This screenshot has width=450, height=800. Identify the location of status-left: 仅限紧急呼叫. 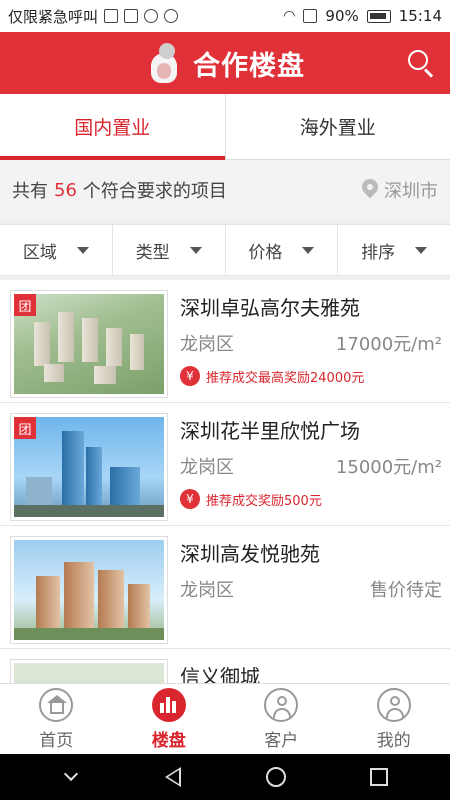
(93, 16).